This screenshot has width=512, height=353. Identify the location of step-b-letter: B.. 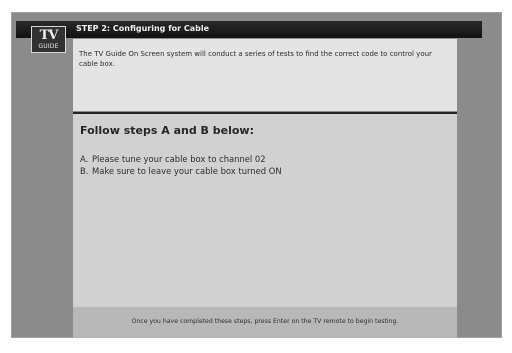
(84, 171).